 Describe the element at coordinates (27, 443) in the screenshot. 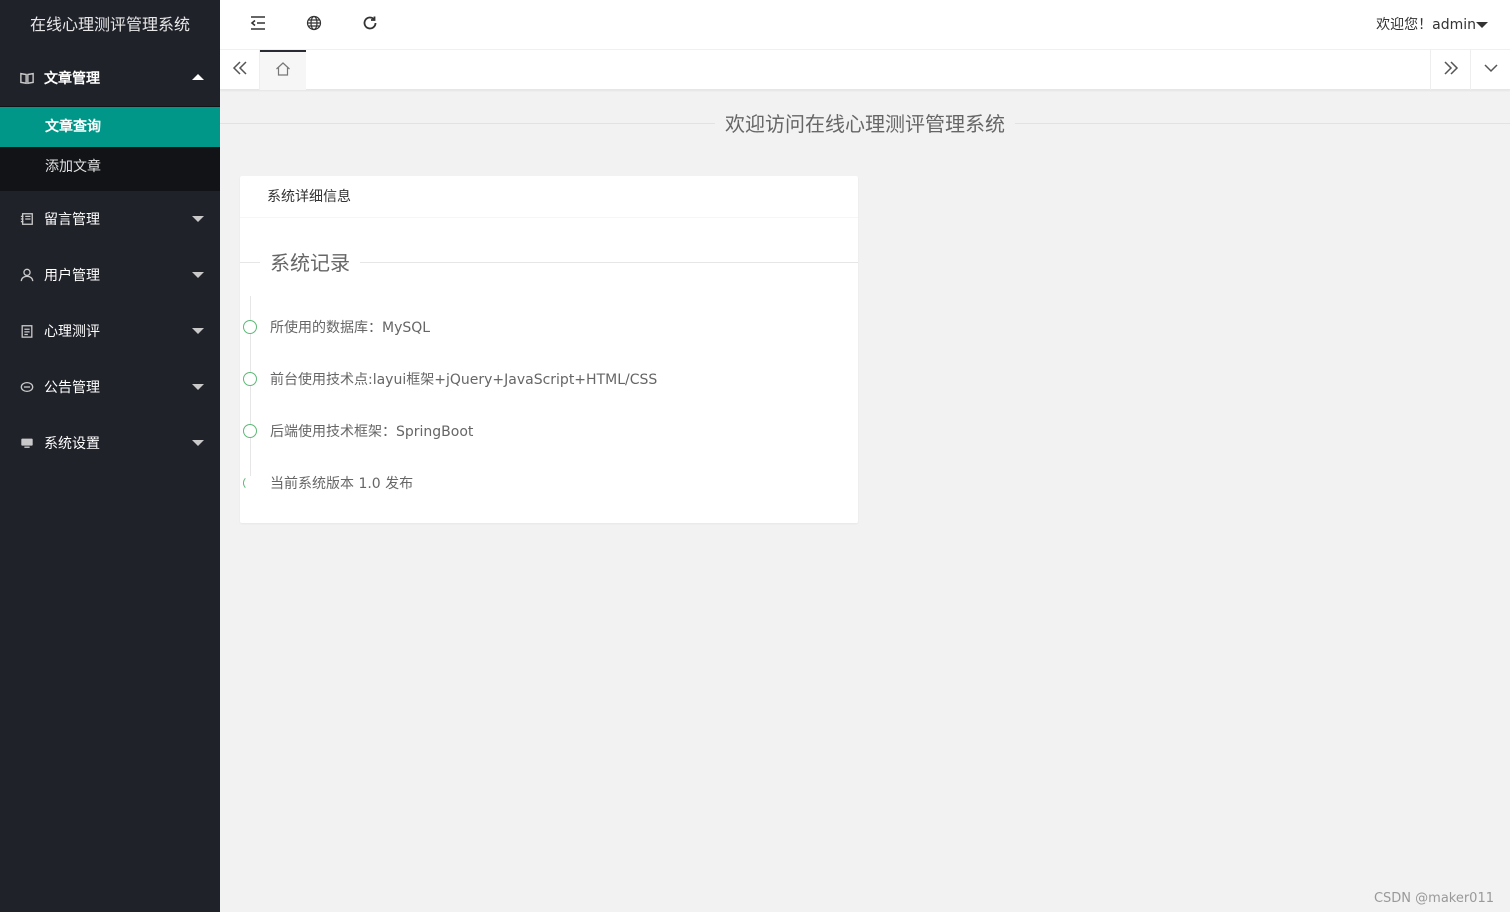

I see `monitor-icon` at that location.